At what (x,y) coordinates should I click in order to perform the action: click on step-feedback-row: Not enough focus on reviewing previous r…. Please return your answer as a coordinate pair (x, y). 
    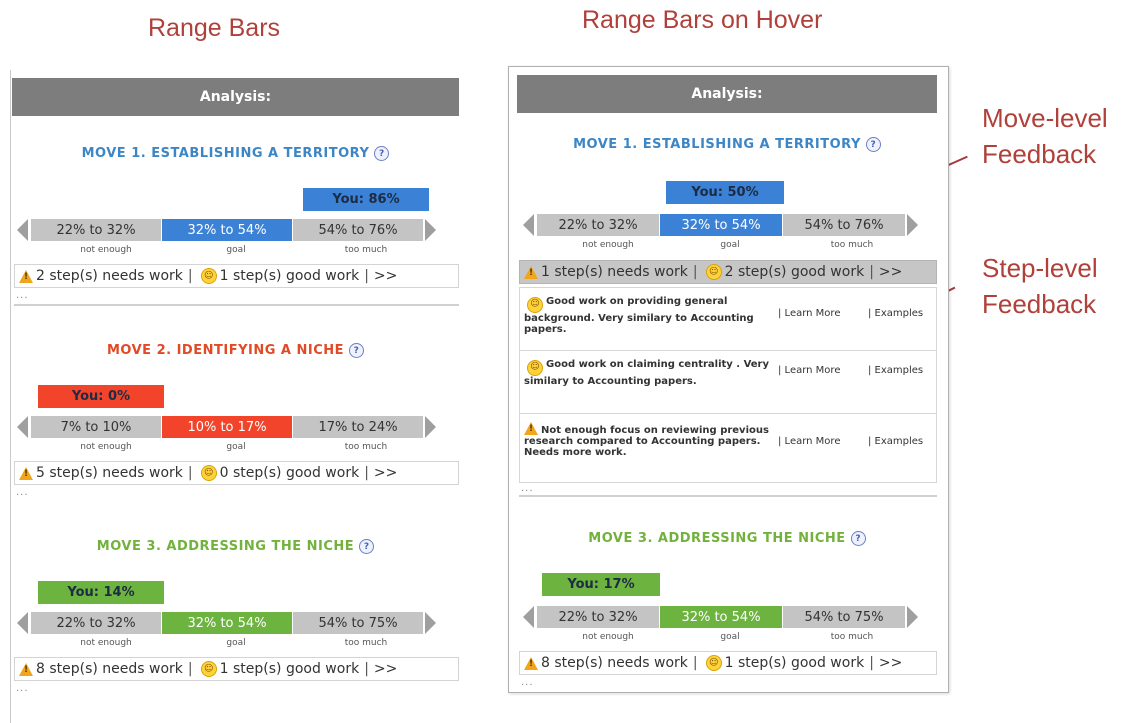
    Looking at the image, I should click on (728, 448).